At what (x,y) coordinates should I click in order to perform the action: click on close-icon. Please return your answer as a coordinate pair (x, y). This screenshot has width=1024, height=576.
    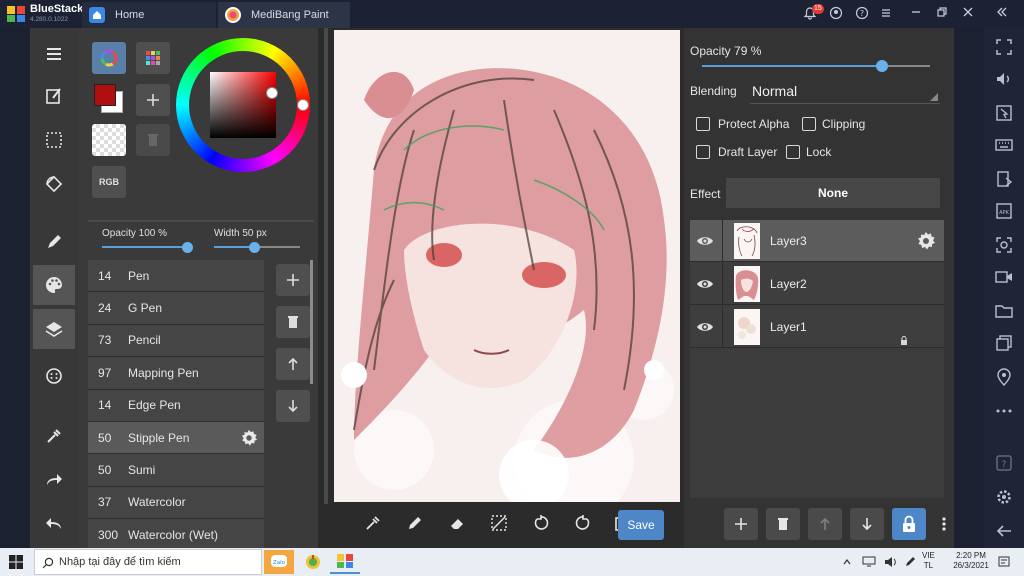
    Looking at the image, I should click on (968, 14).